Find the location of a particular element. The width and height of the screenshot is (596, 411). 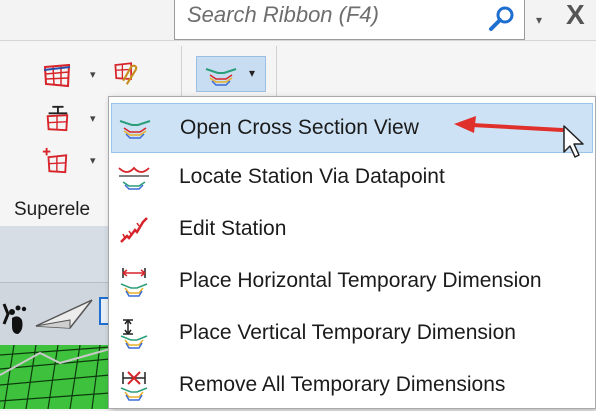

viewport-tool-icons is located at coordinates (56, 315).